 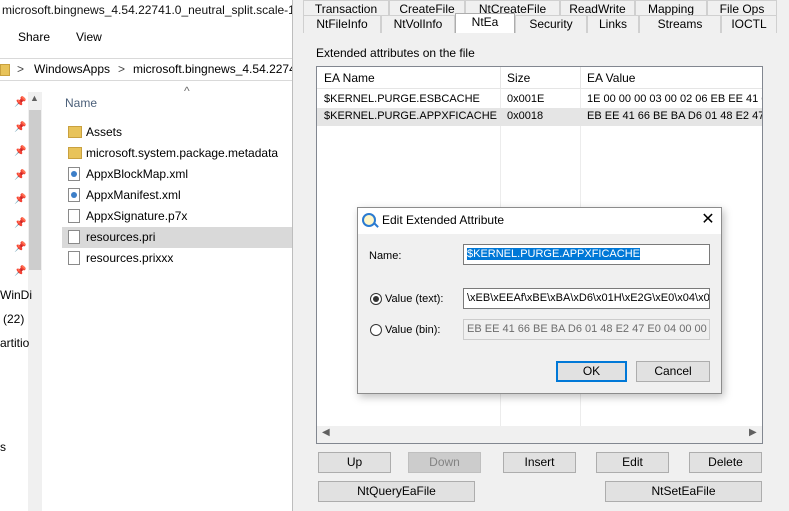 I want to click on value-bin-label: Value (bin):, so click(x=412, y=330).